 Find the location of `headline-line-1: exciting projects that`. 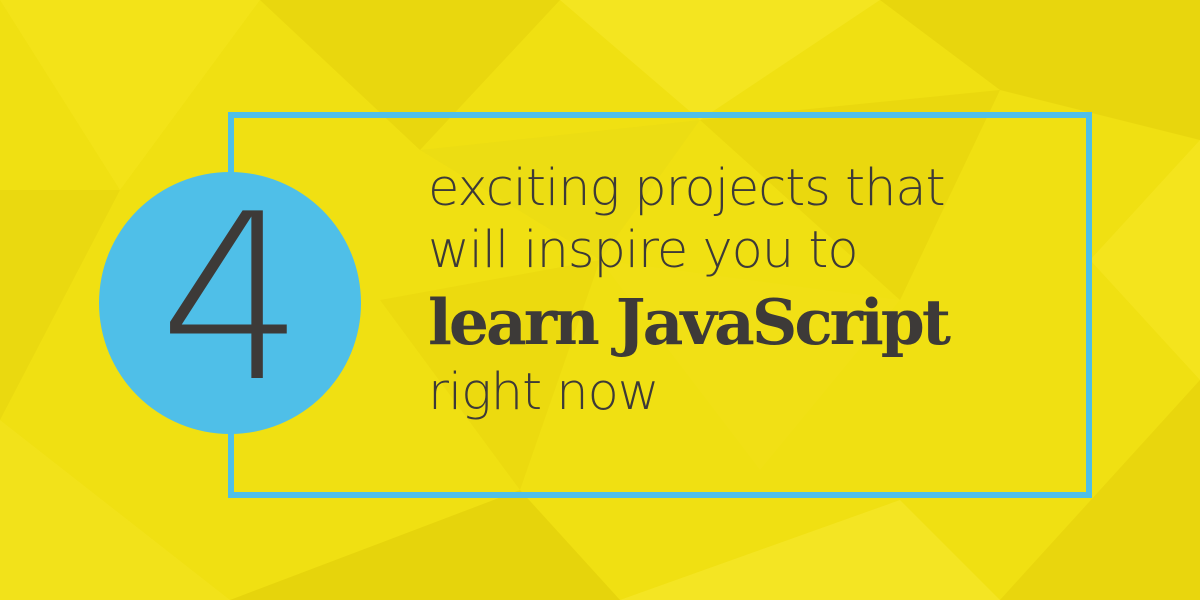

headline-line-1: exciting projects that is located at coordinates (687, 188).